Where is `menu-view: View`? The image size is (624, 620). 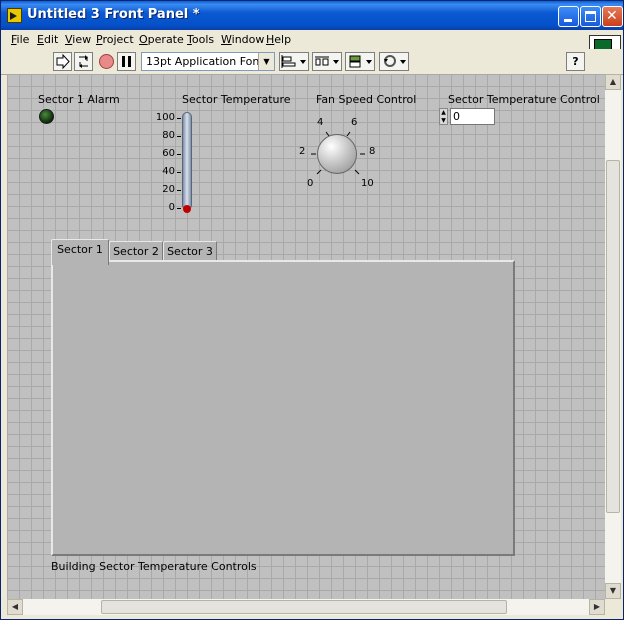 menu-view: View is located at coordinates (78, 39).